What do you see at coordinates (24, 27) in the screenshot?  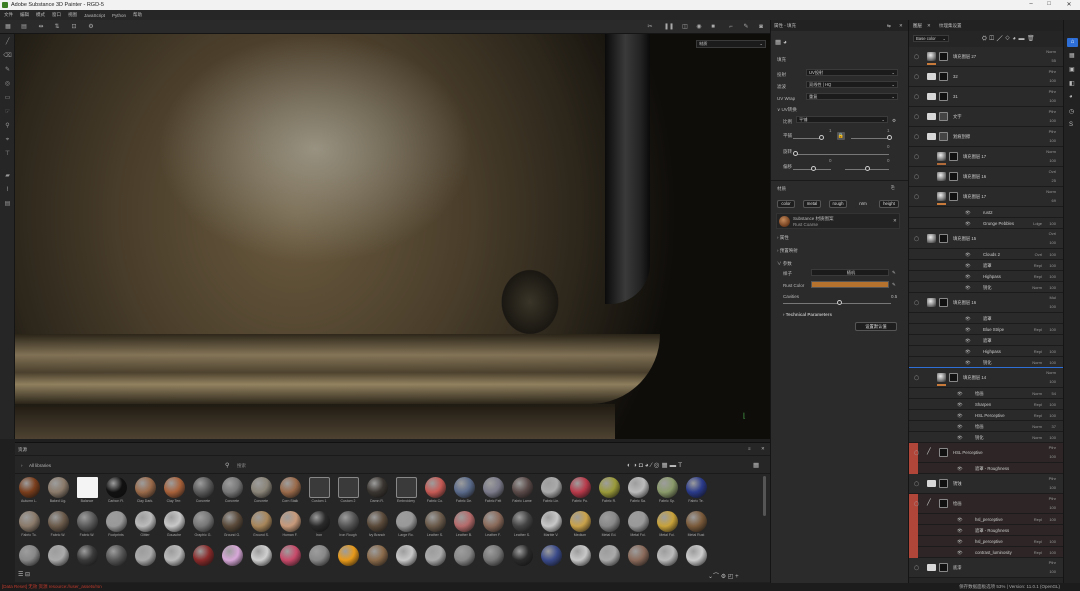 I see `grid-mode-icon: ▤` at bounding box center [24, 27].